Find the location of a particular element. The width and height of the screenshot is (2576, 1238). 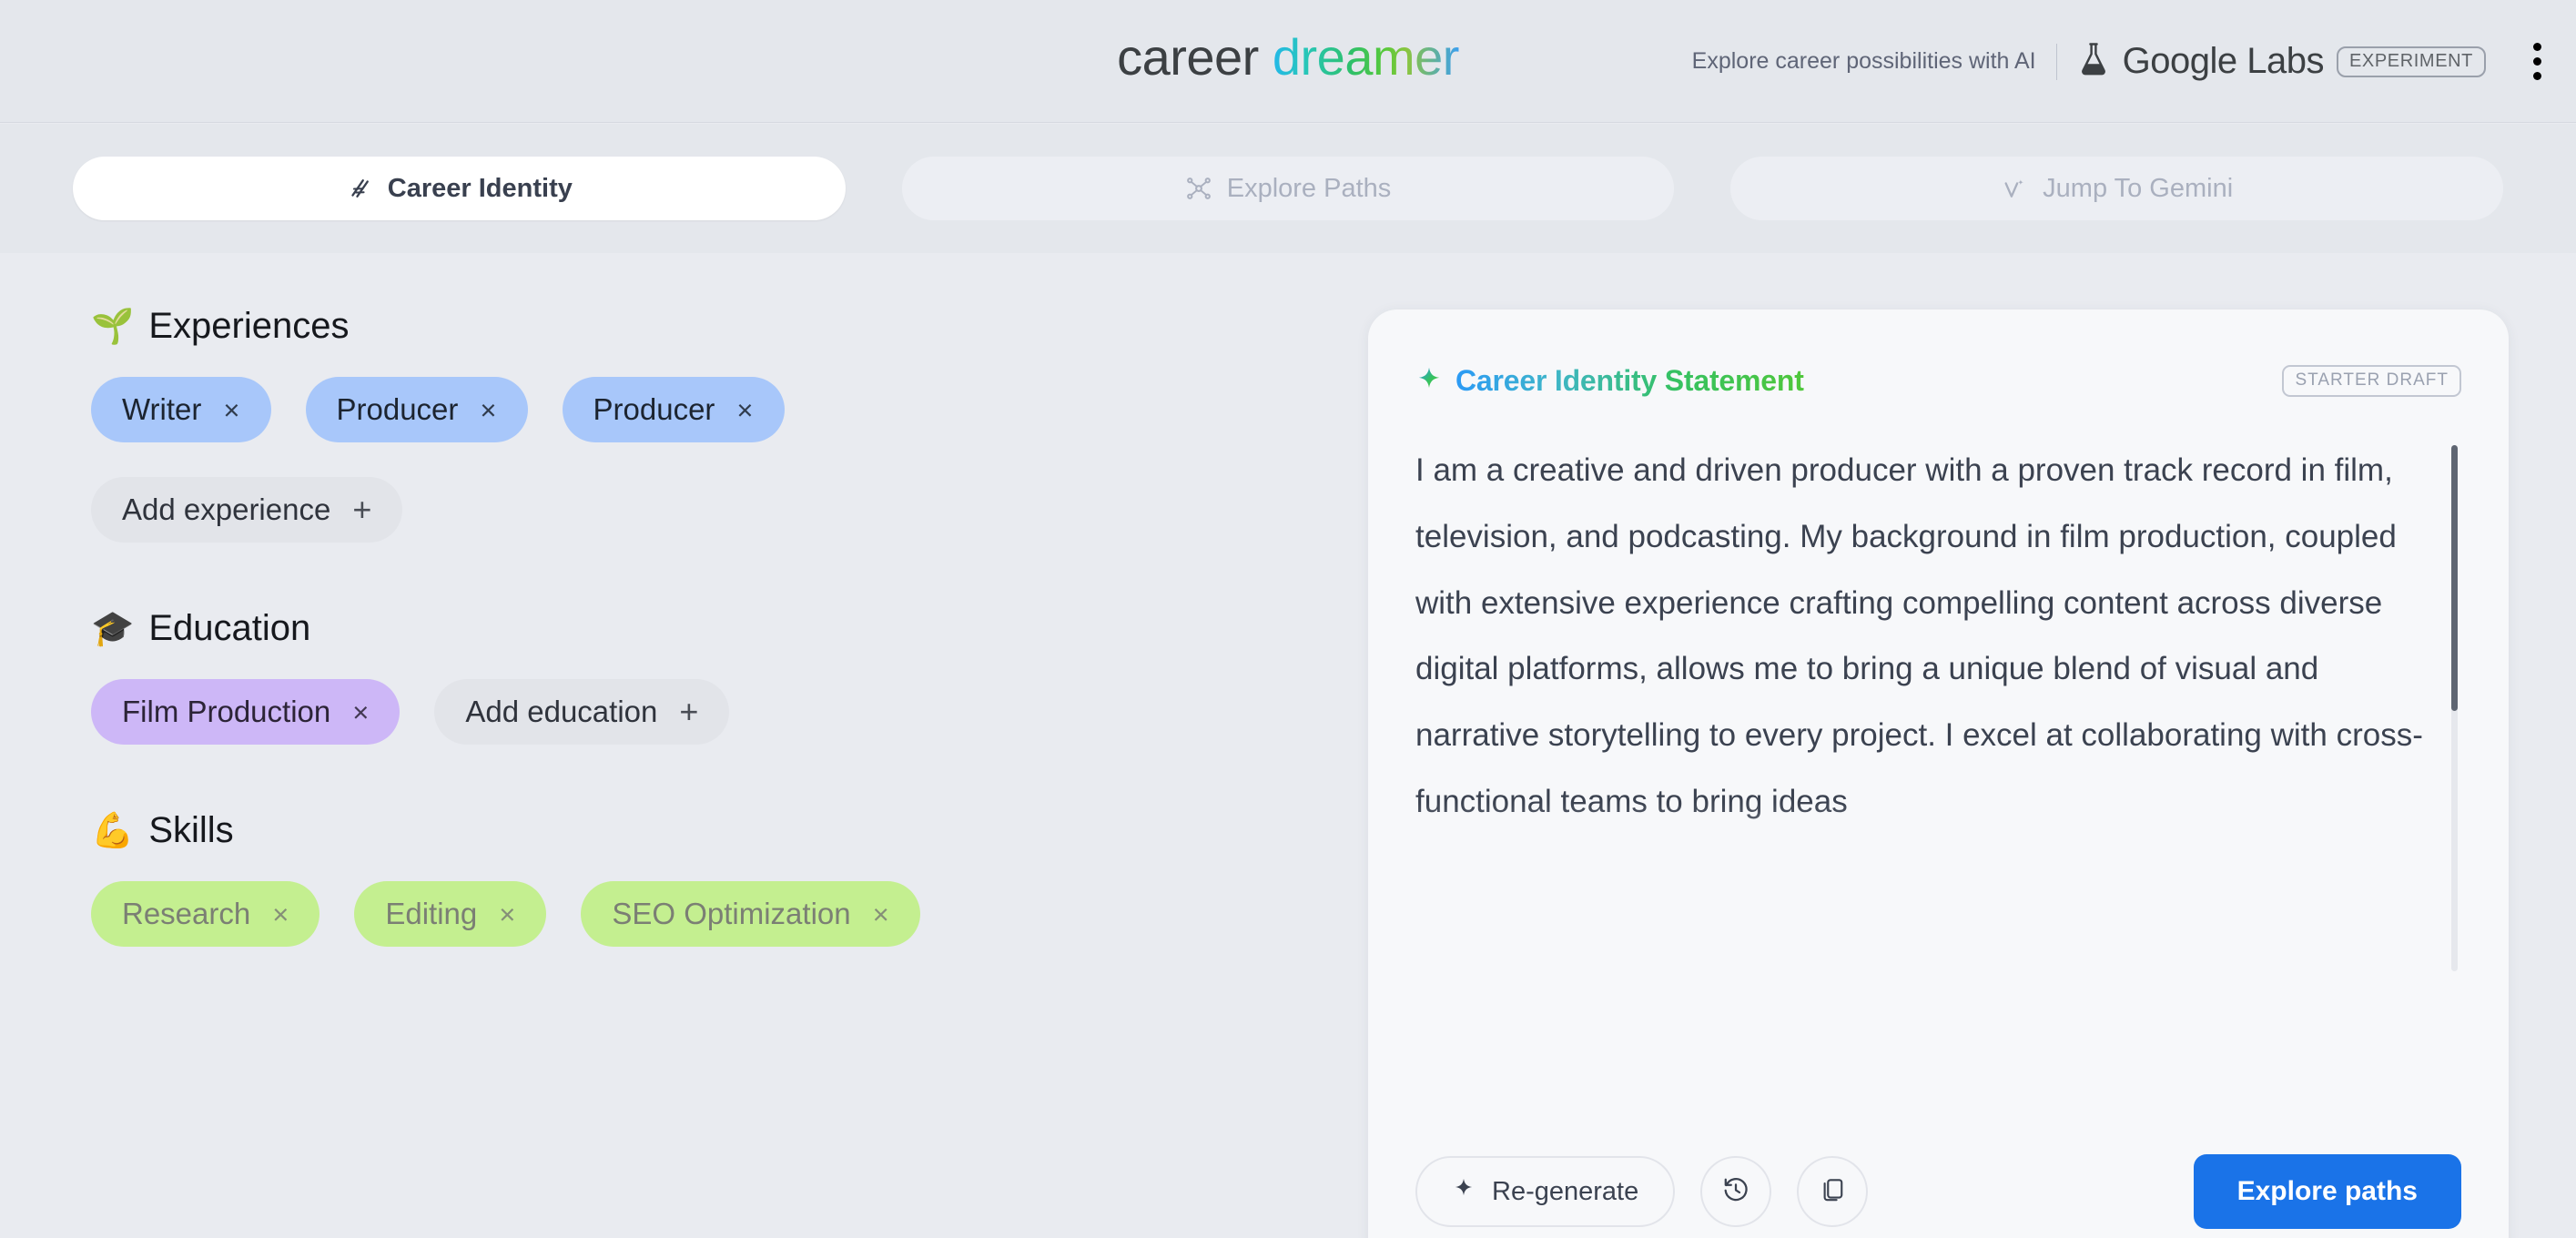

more-vertical-icon is located at coordinates (2537, 61).